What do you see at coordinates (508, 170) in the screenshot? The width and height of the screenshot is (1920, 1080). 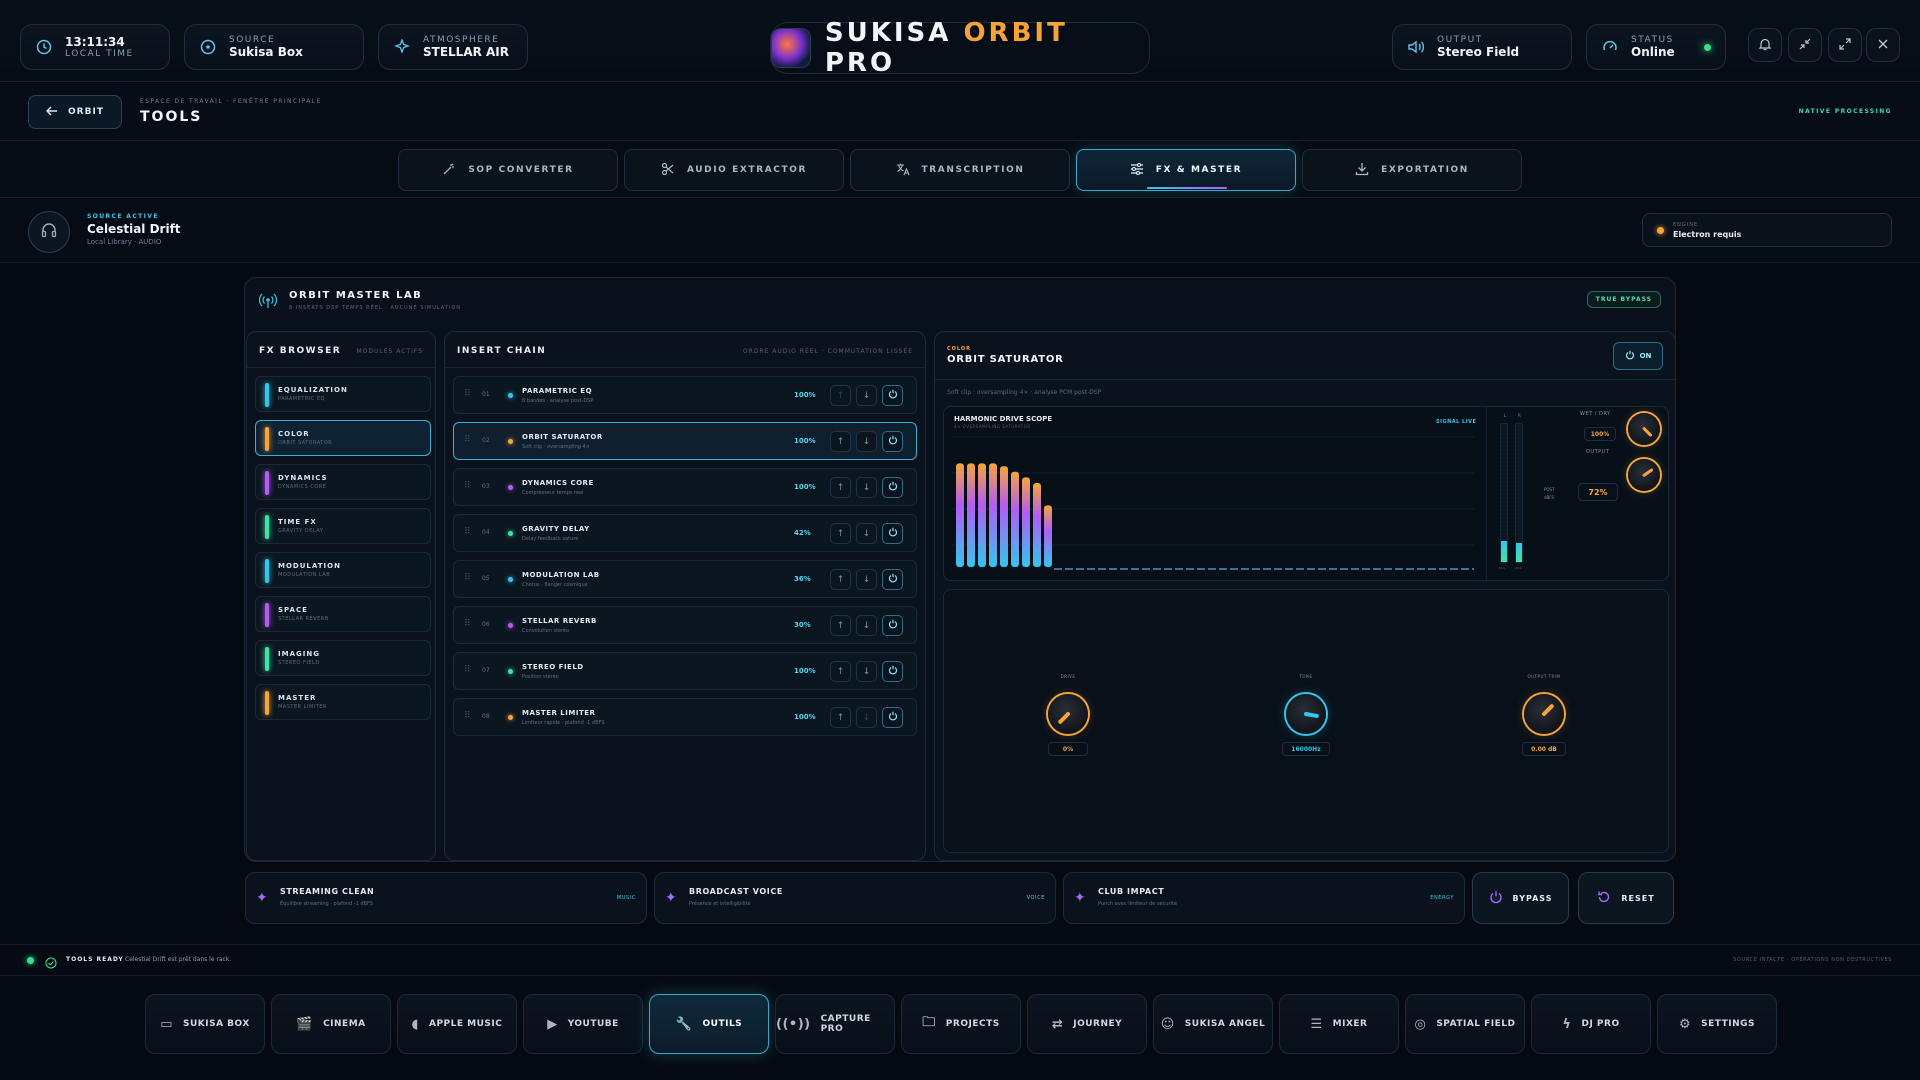 I see `tab-sop-converter: SOP CONVERTER` at bounding box center [508, 170].